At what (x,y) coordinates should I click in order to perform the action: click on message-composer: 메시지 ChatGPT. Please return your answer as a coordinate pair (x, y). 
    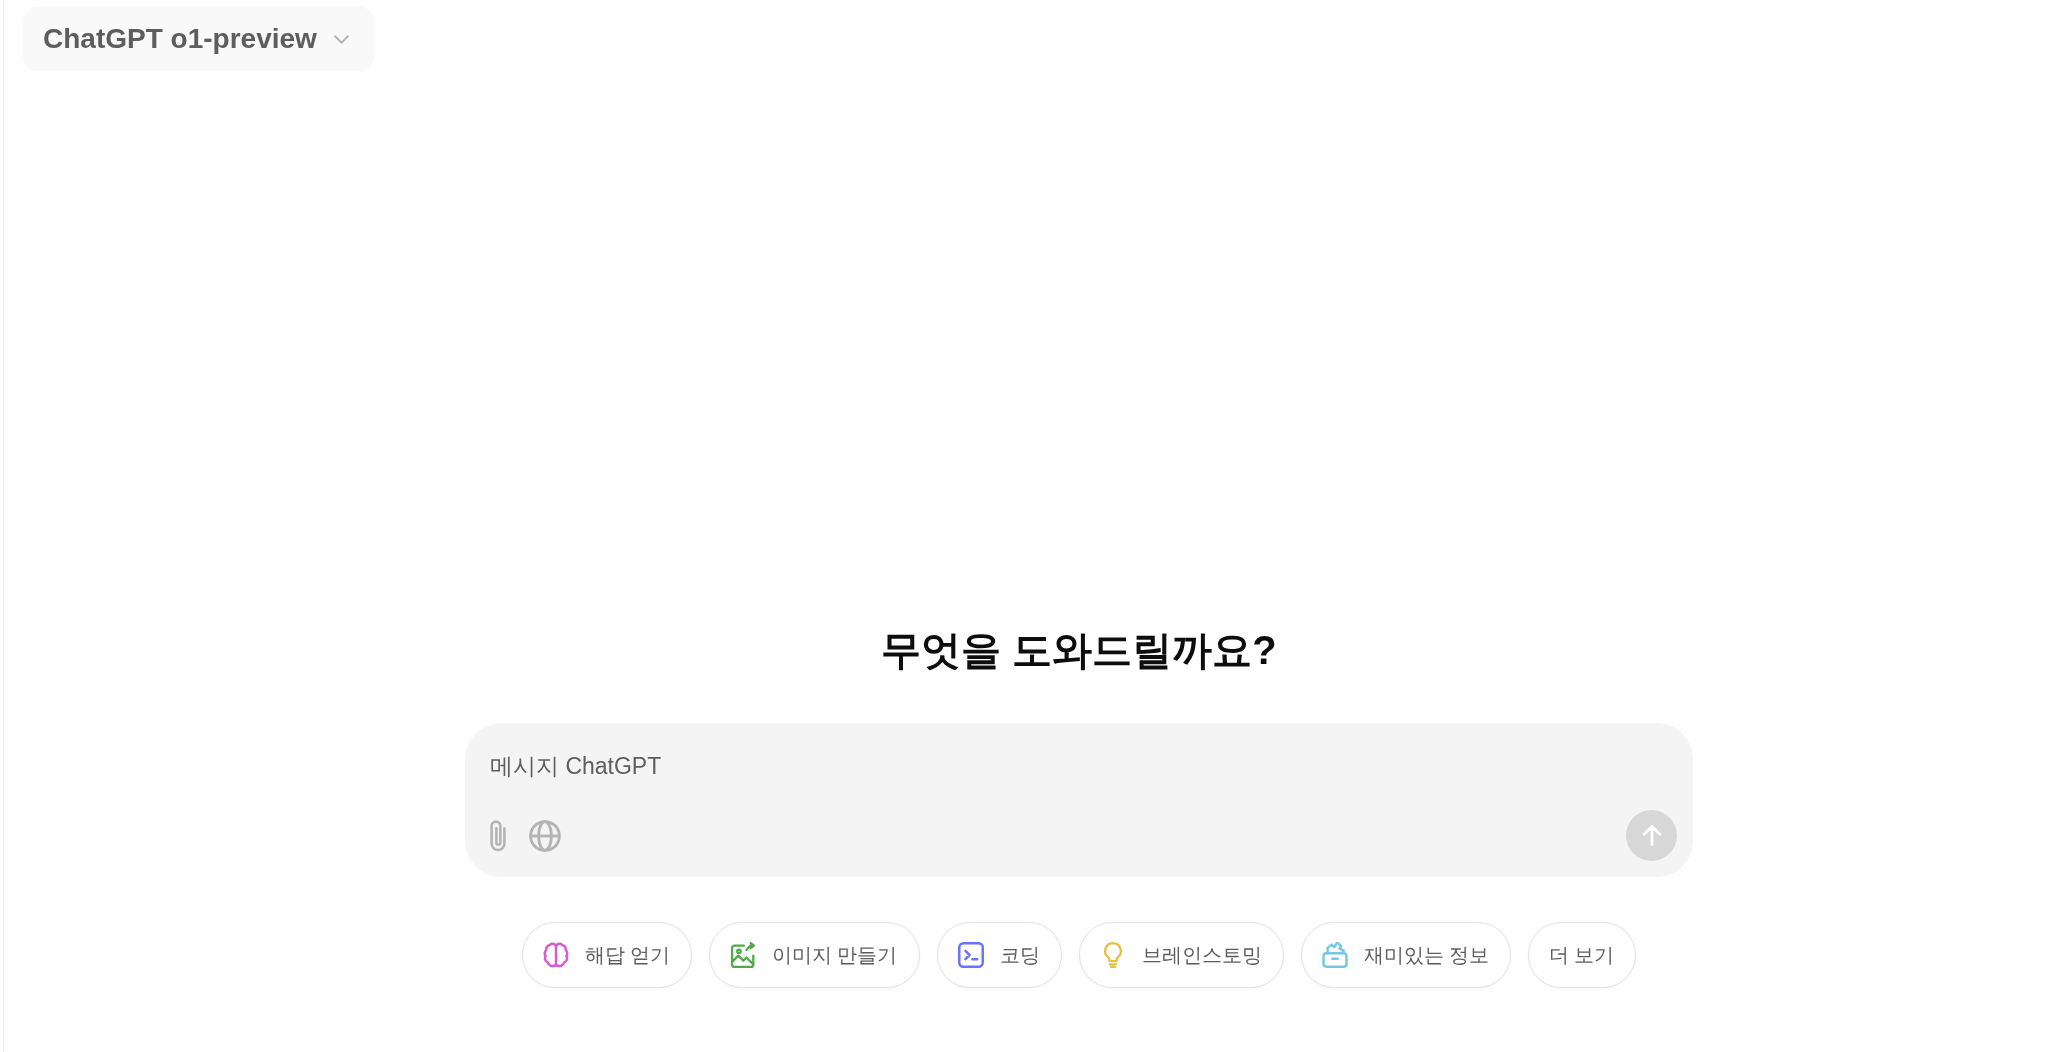
    Looking at the image, I should click on (1079, 800).